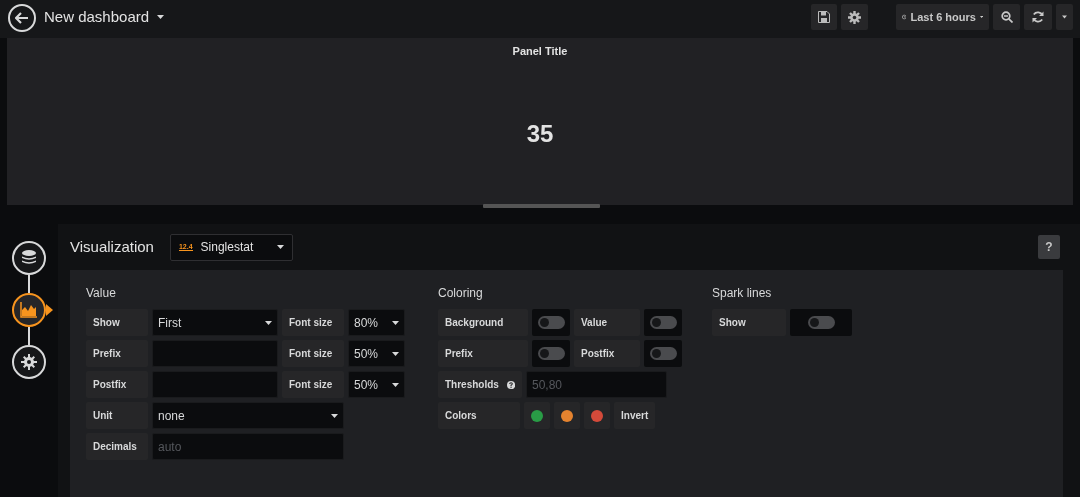  What do you see at coordinates (635, 415) in the screenshot?
I see `invert-button: Invert` at bounding box center [635, 415].